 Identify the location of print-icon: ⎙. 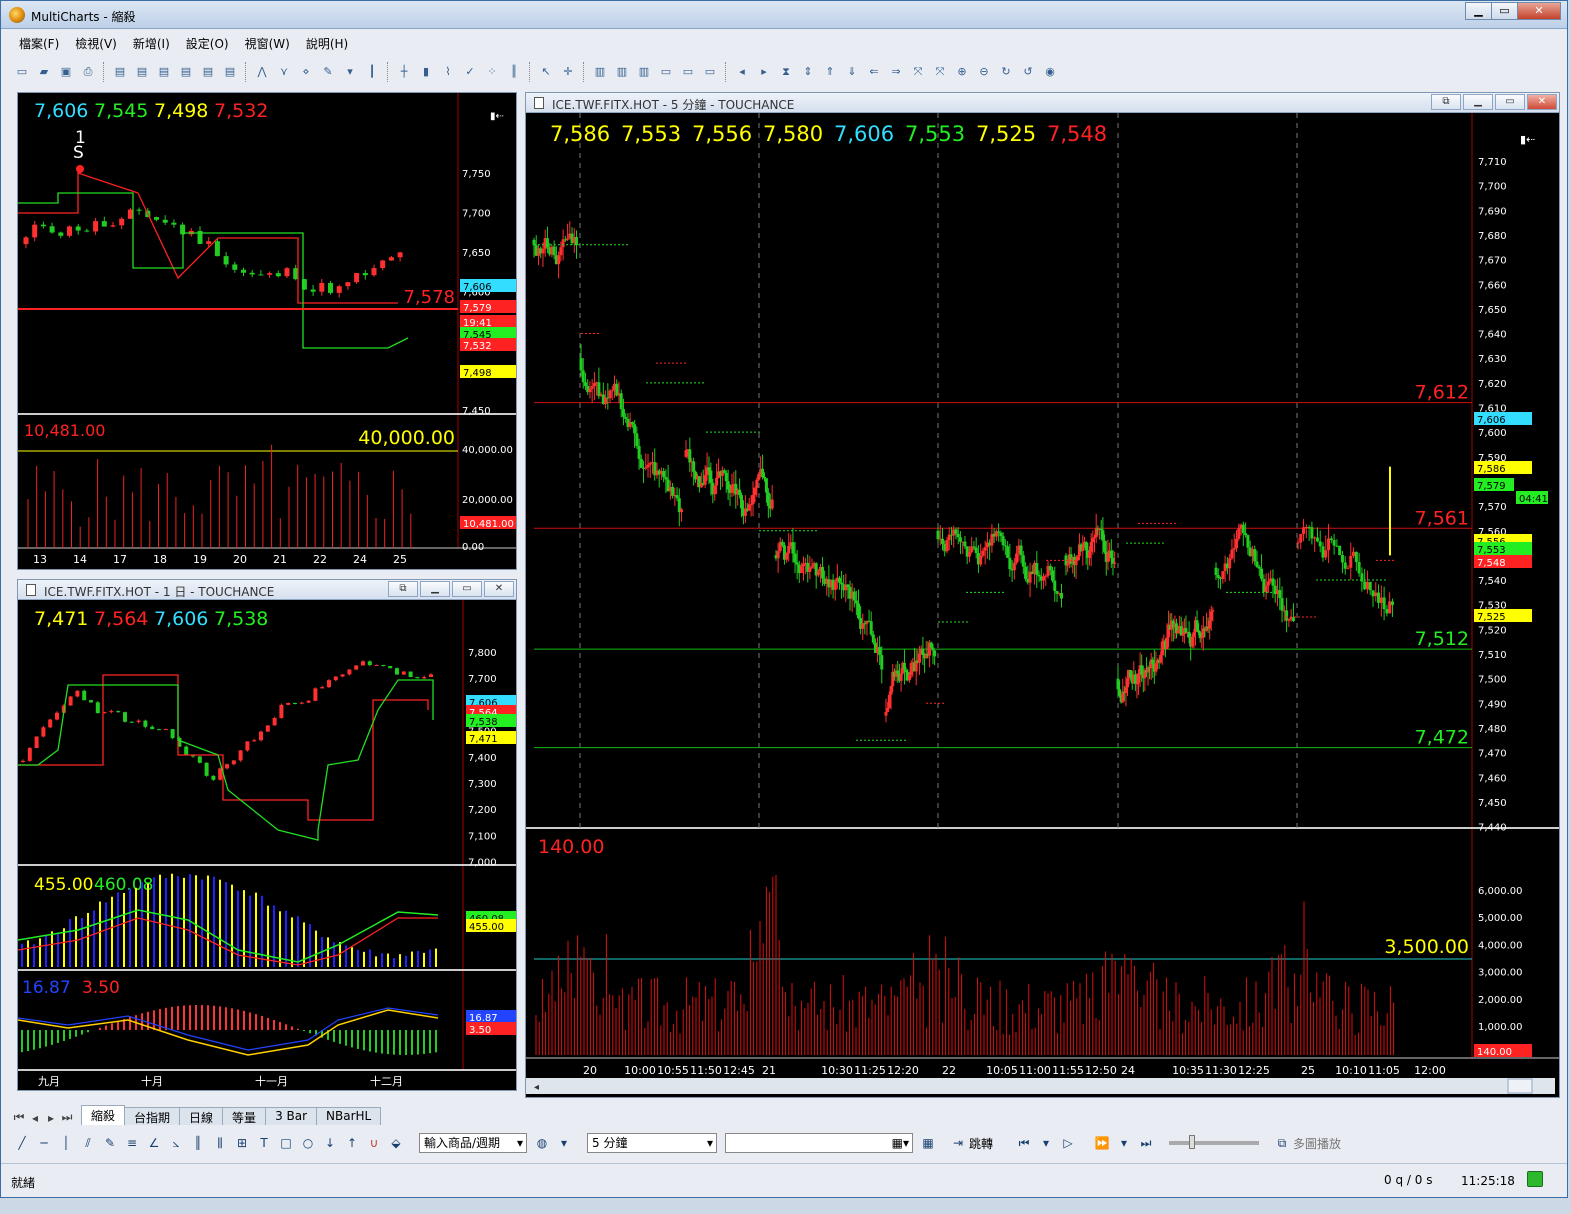
(88, 72).